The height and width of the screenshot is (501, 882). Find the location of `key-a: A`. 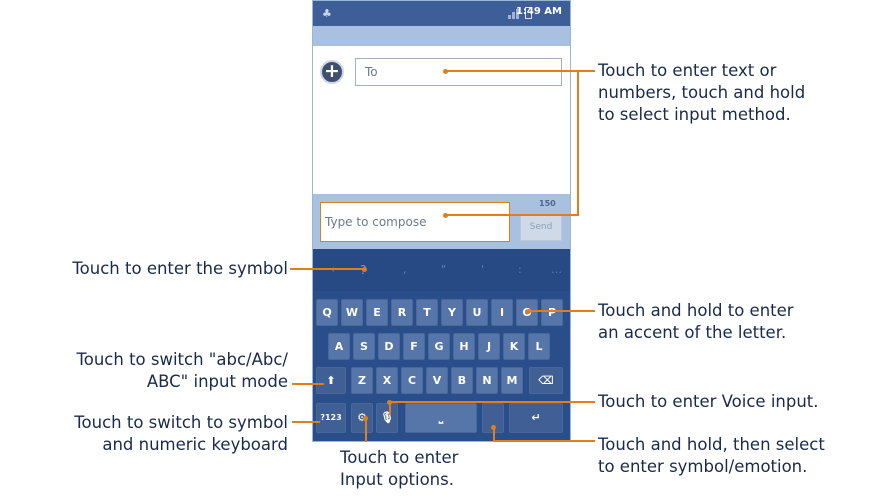

key-a: A is located at coordinates (339, 346).